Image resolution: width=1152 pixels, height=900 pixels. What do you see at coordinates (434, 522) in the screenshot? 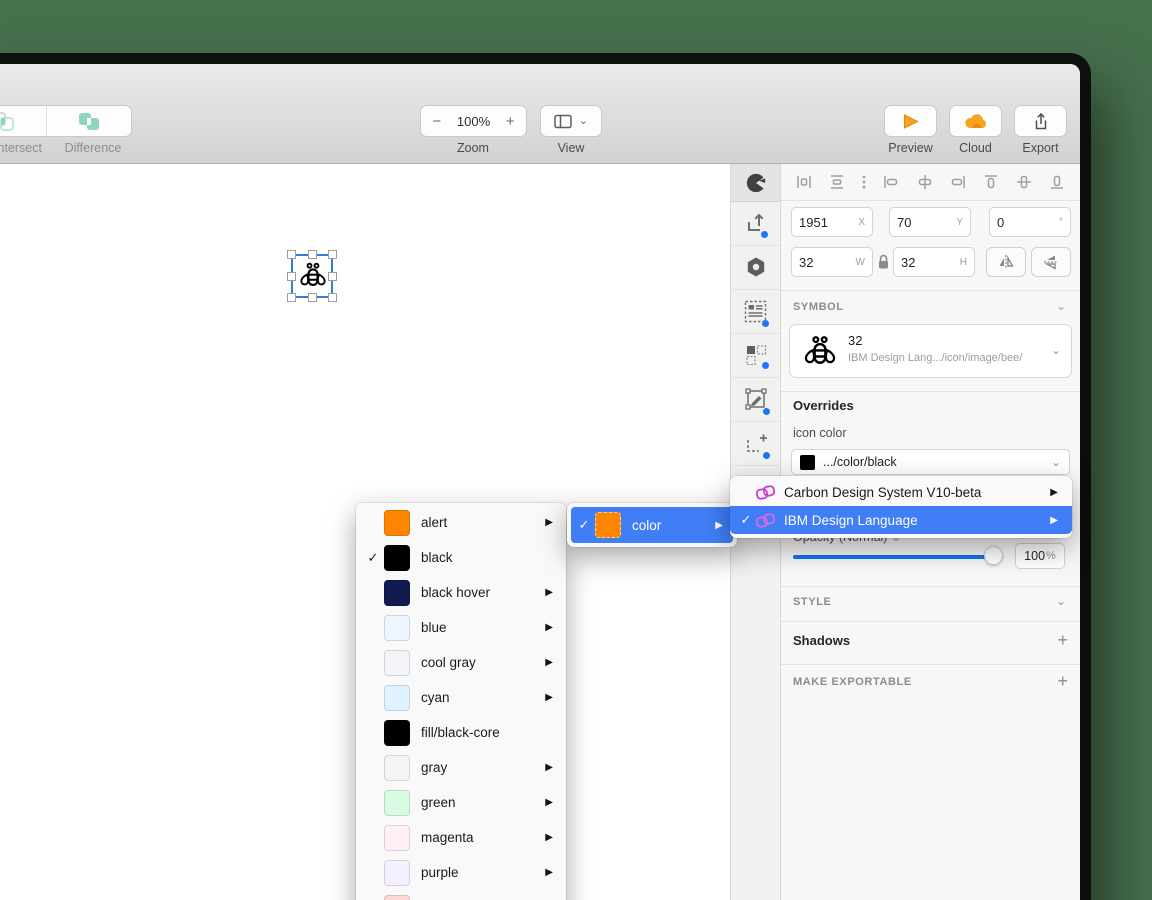
I see `menu-item-label: alert` at bounding box center [434, 522].